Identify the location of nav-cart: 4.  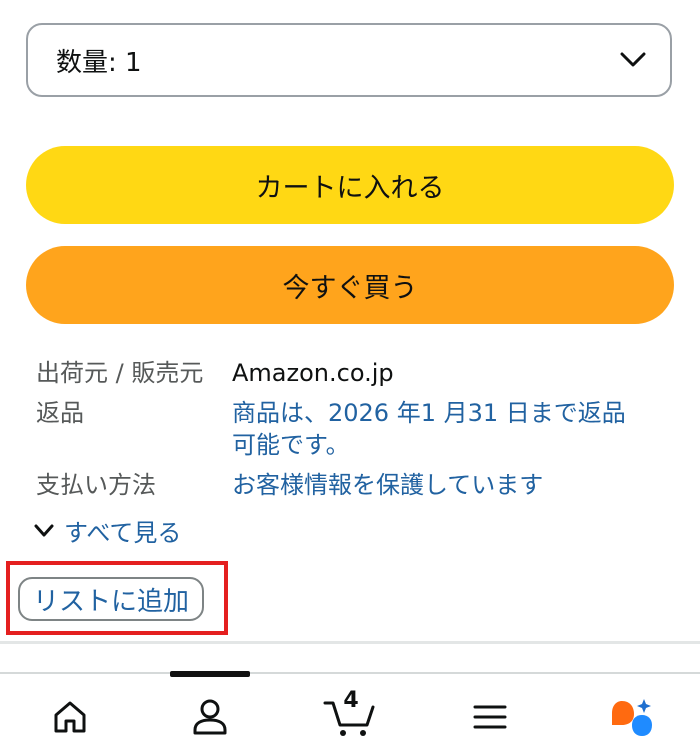
(350, 715).